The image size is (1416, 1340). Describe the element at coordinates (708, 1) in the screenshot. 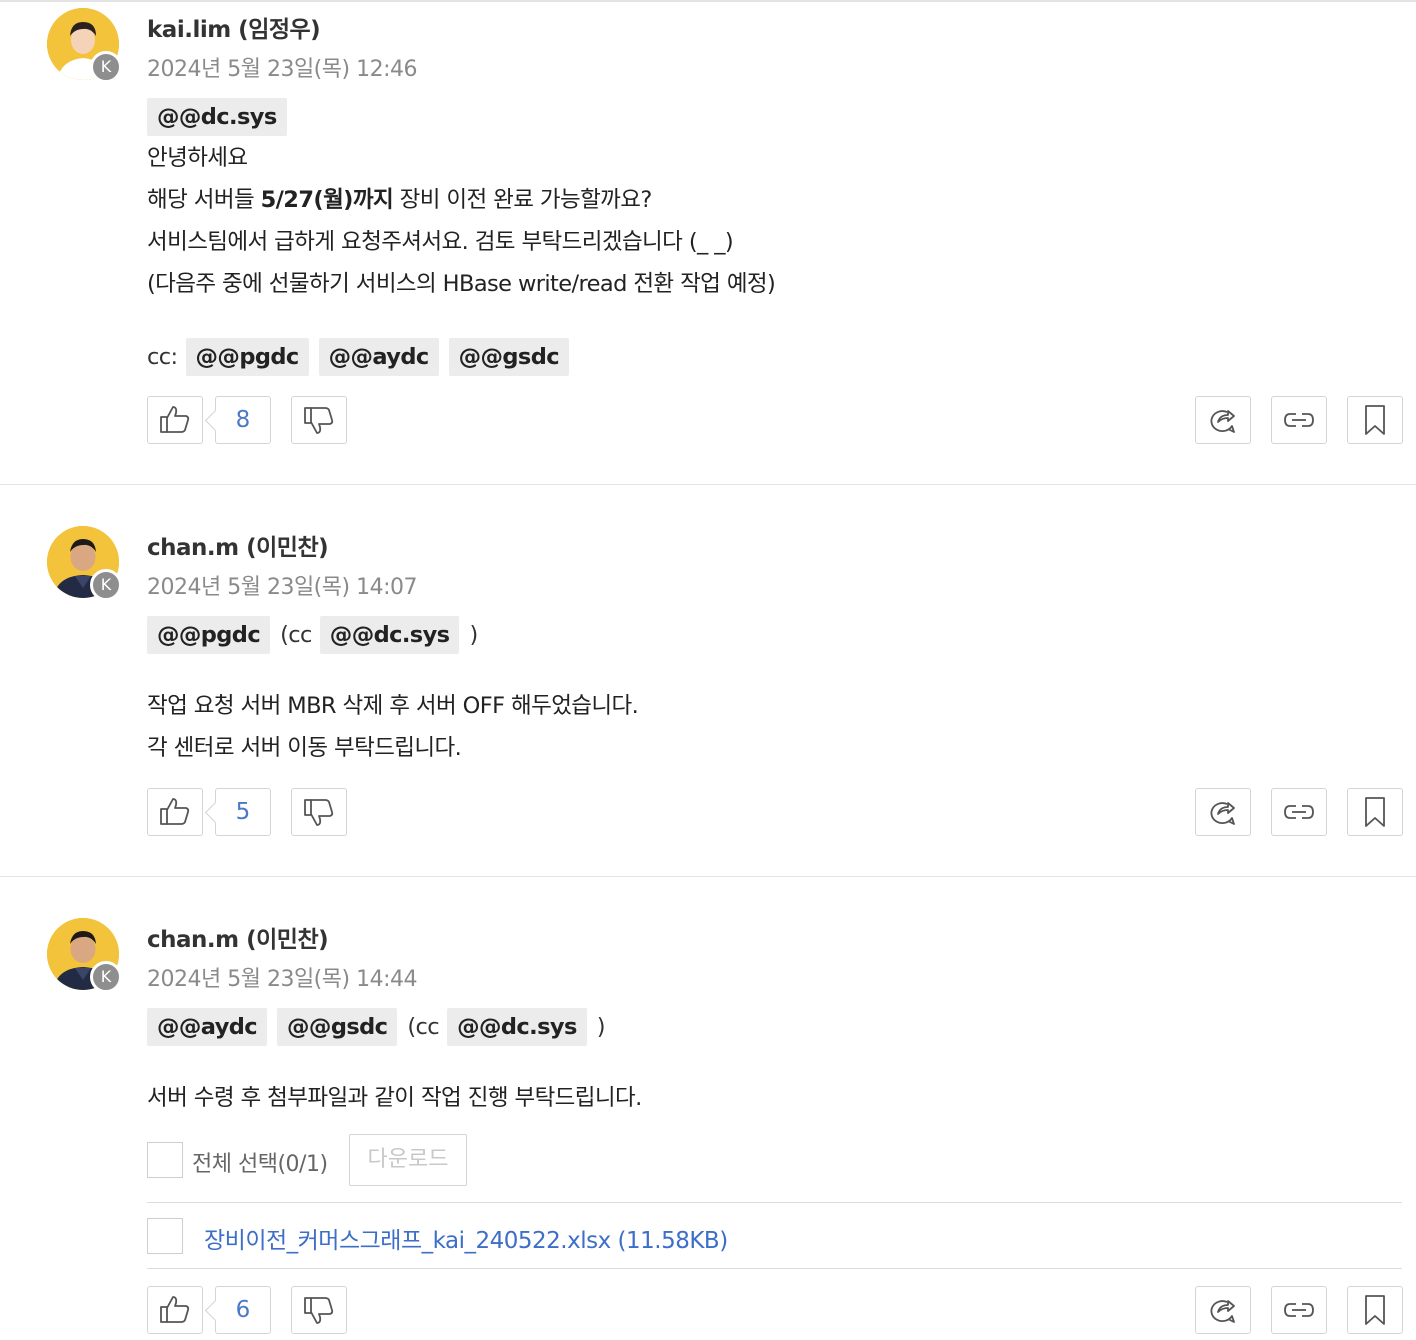

I see `top-border` at that location.